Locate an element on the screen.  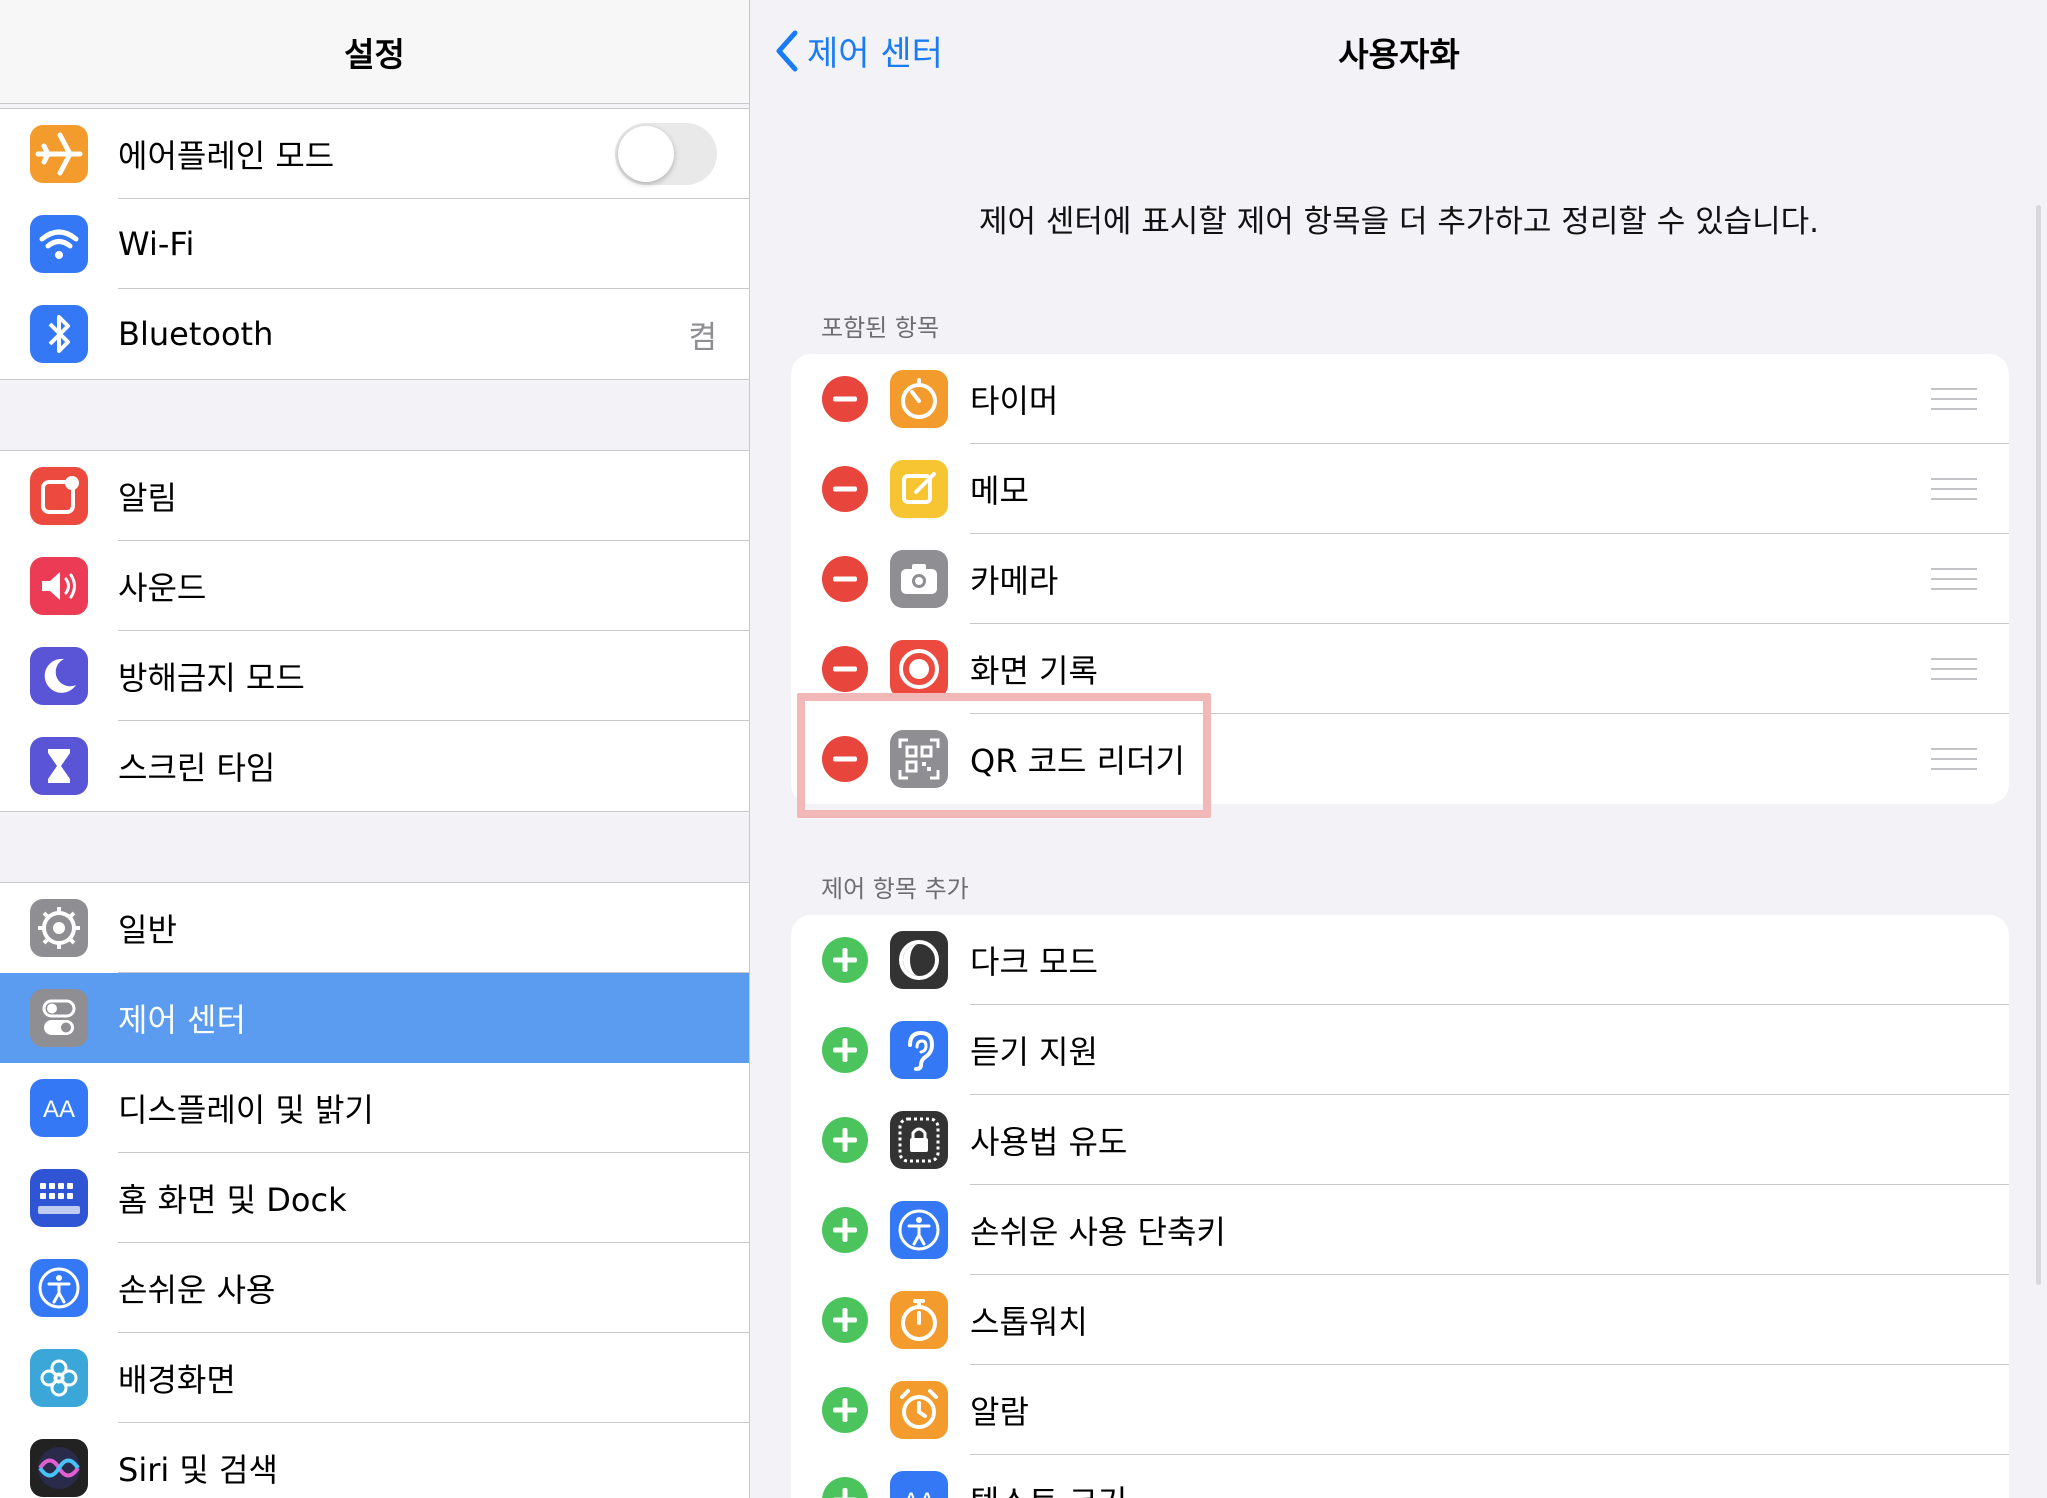
back-button: 제어 센터 is located at coordinates (858, 50).